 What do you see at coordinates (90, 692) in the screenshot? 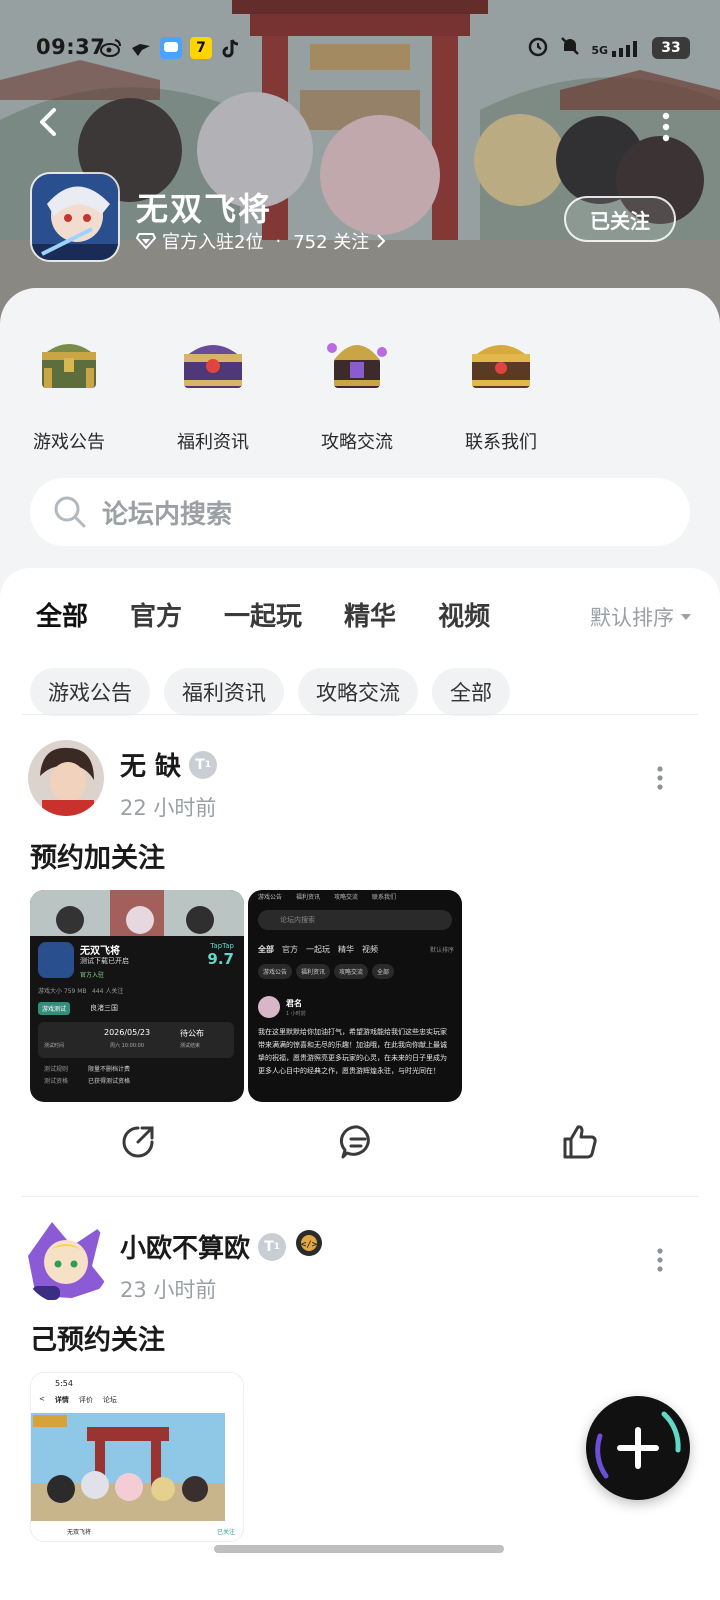
I see `chip-announcements: 游戏公告` at bounding box center [90, 692].